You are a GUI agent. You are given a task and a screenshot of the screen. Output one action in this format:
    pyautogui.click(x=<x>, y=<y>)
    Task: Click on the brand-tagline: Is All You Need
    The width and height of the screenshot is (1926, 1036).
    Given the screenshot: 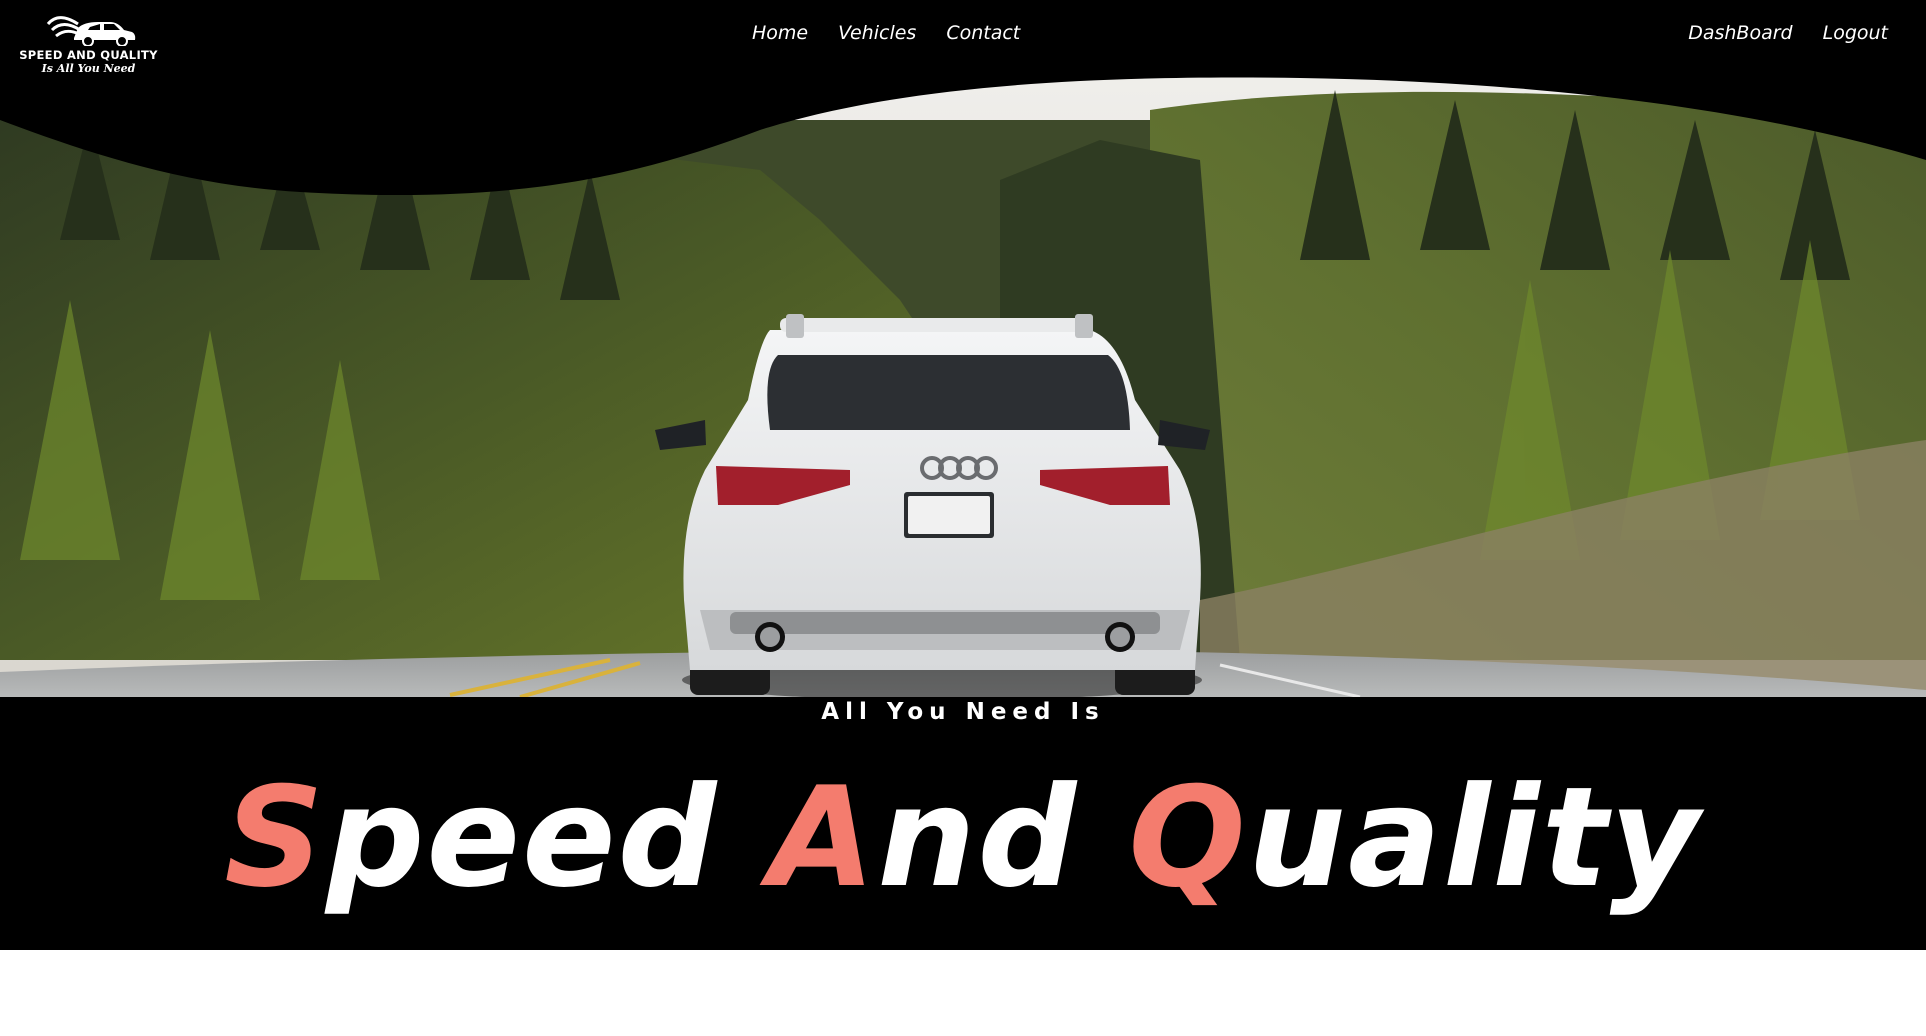 What is the action you would take?
    pyautogui.click(x=88, y=68)
    